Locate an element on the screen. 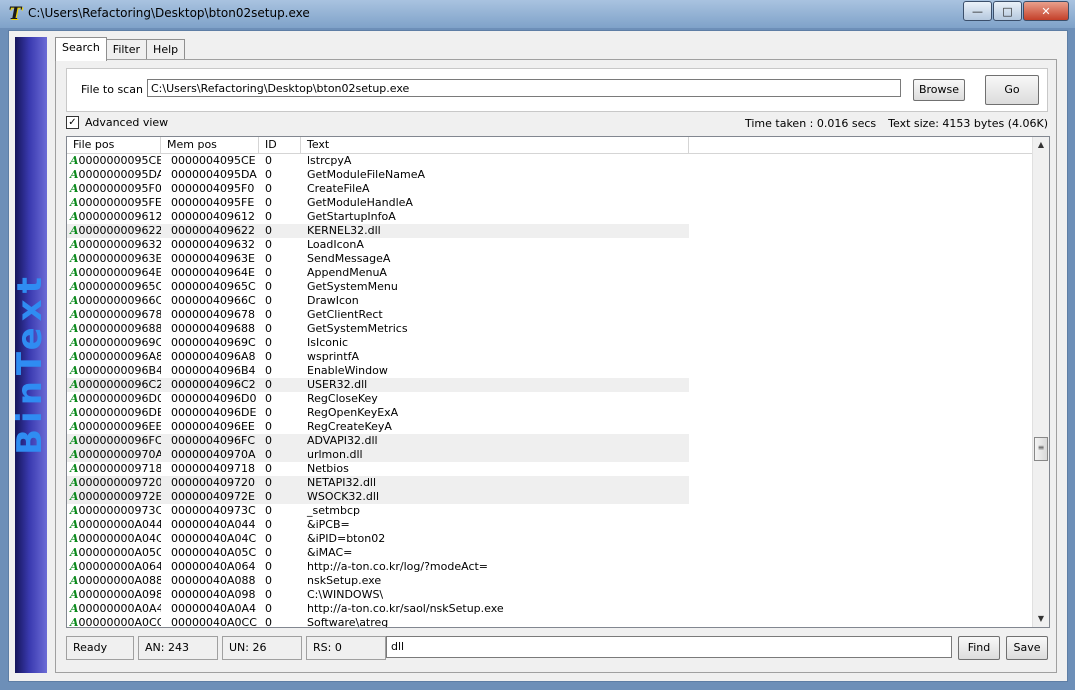  table-row: A 0000000096C2 0000004096C2 0 USER32.dll is located at coordinates (550, 385).